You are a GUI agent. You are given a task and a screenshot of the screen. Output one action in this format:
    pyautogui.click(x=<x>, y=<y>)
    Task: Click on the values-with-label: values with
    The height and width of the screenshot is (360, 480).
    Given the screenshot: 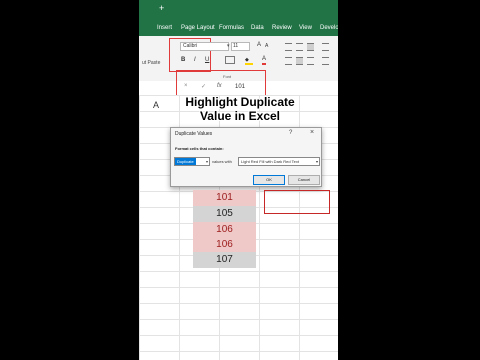 What is the action you would take?
    pyautogui.click(x=222, y=161)
    